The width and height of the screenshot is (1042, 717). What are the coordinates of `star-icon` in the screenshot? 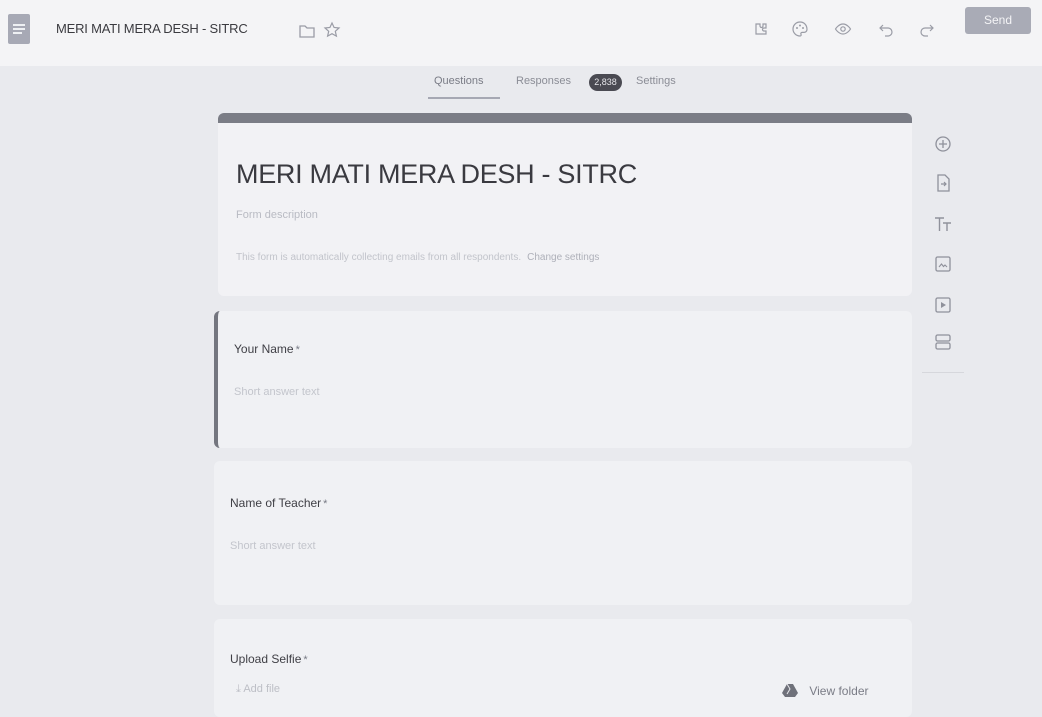 It's located at (332, 30).